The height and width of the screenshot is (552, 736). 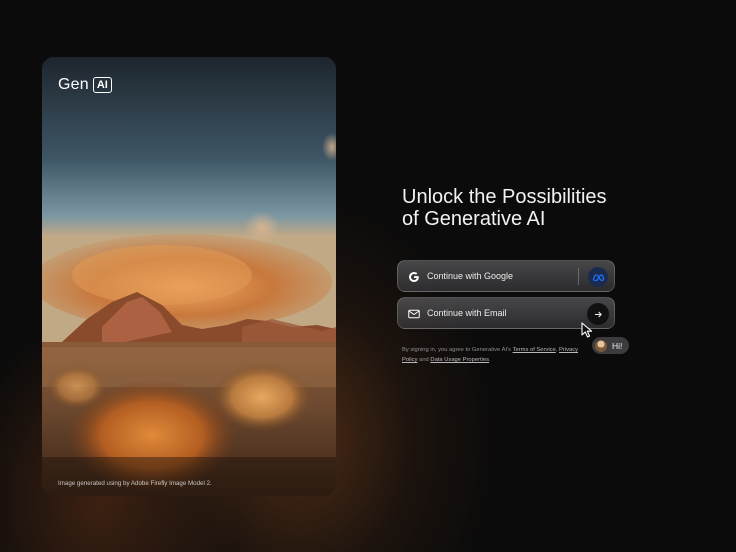 I want to click on legal-comma: ,, so click(x=556, y=350).